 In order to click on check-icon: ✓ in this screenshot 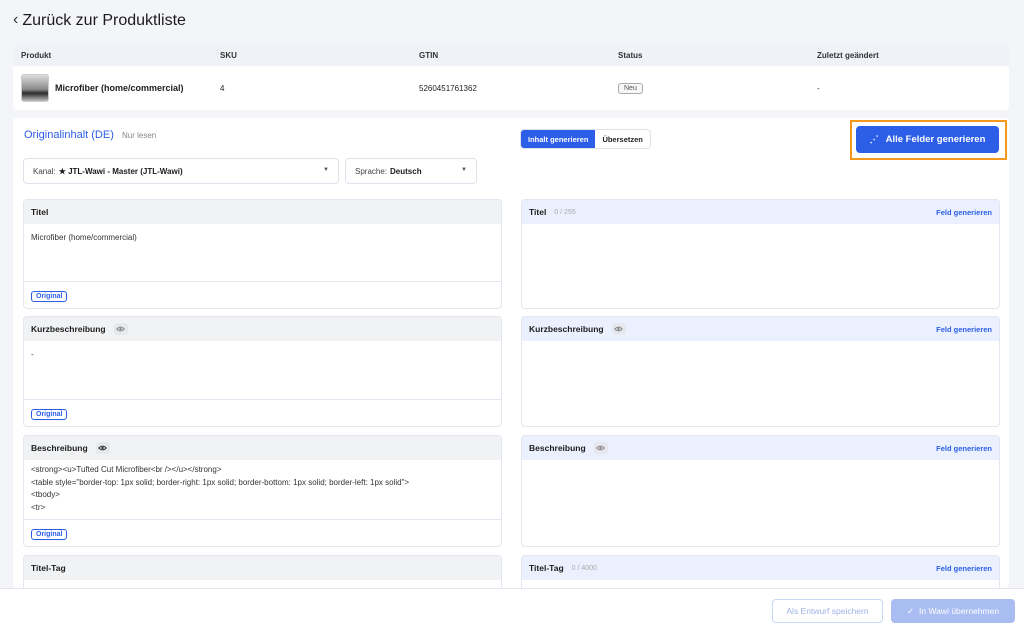, I will do `click(910, 610)`.